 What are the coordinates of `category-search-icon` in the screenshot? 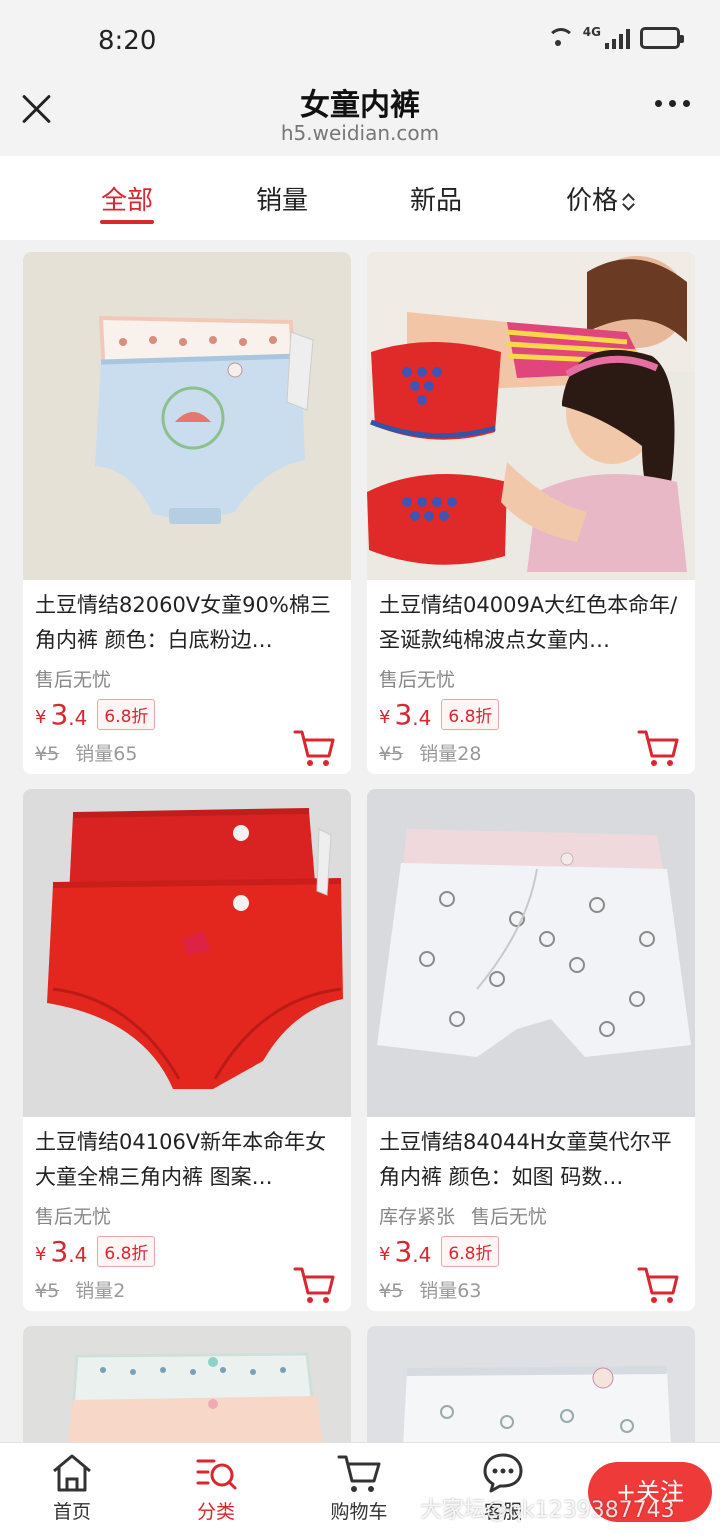 It's located at (216, 1474).